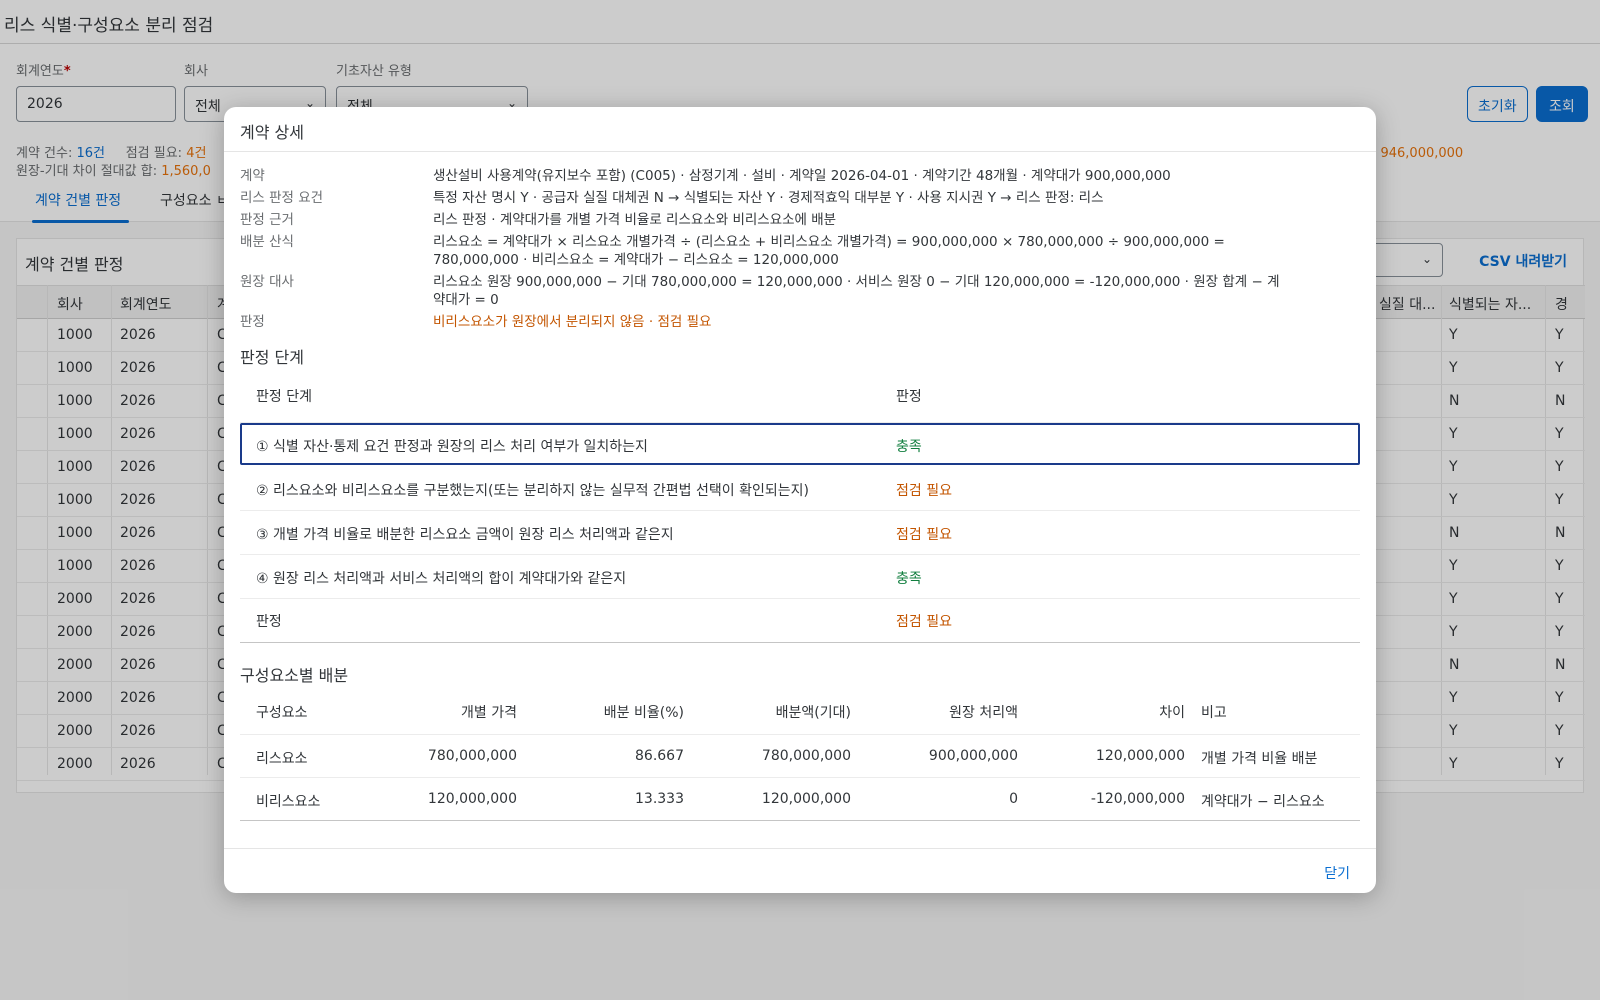 Image resolution: width=1600 pixels, height=1000 pixels. What do you see at coordinates (800, 870) in the screenshot?
I see `dialog-footer: 닫기` at bounding box center [800, 870].